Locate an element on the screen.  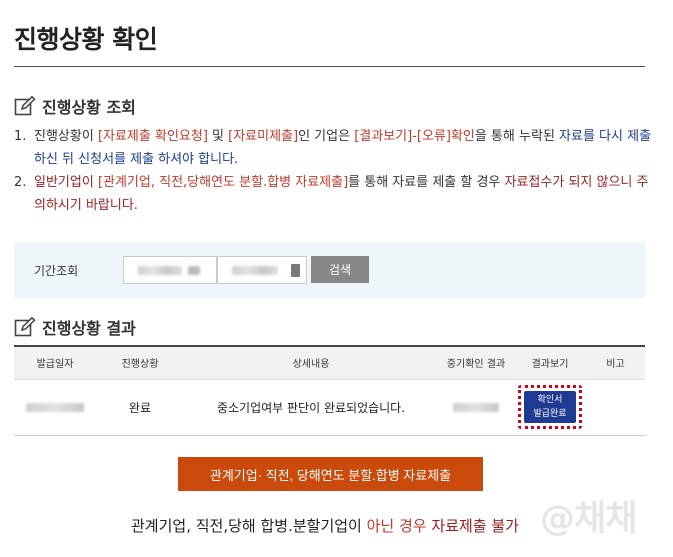
title-divider is located at coordinates (329, 66).